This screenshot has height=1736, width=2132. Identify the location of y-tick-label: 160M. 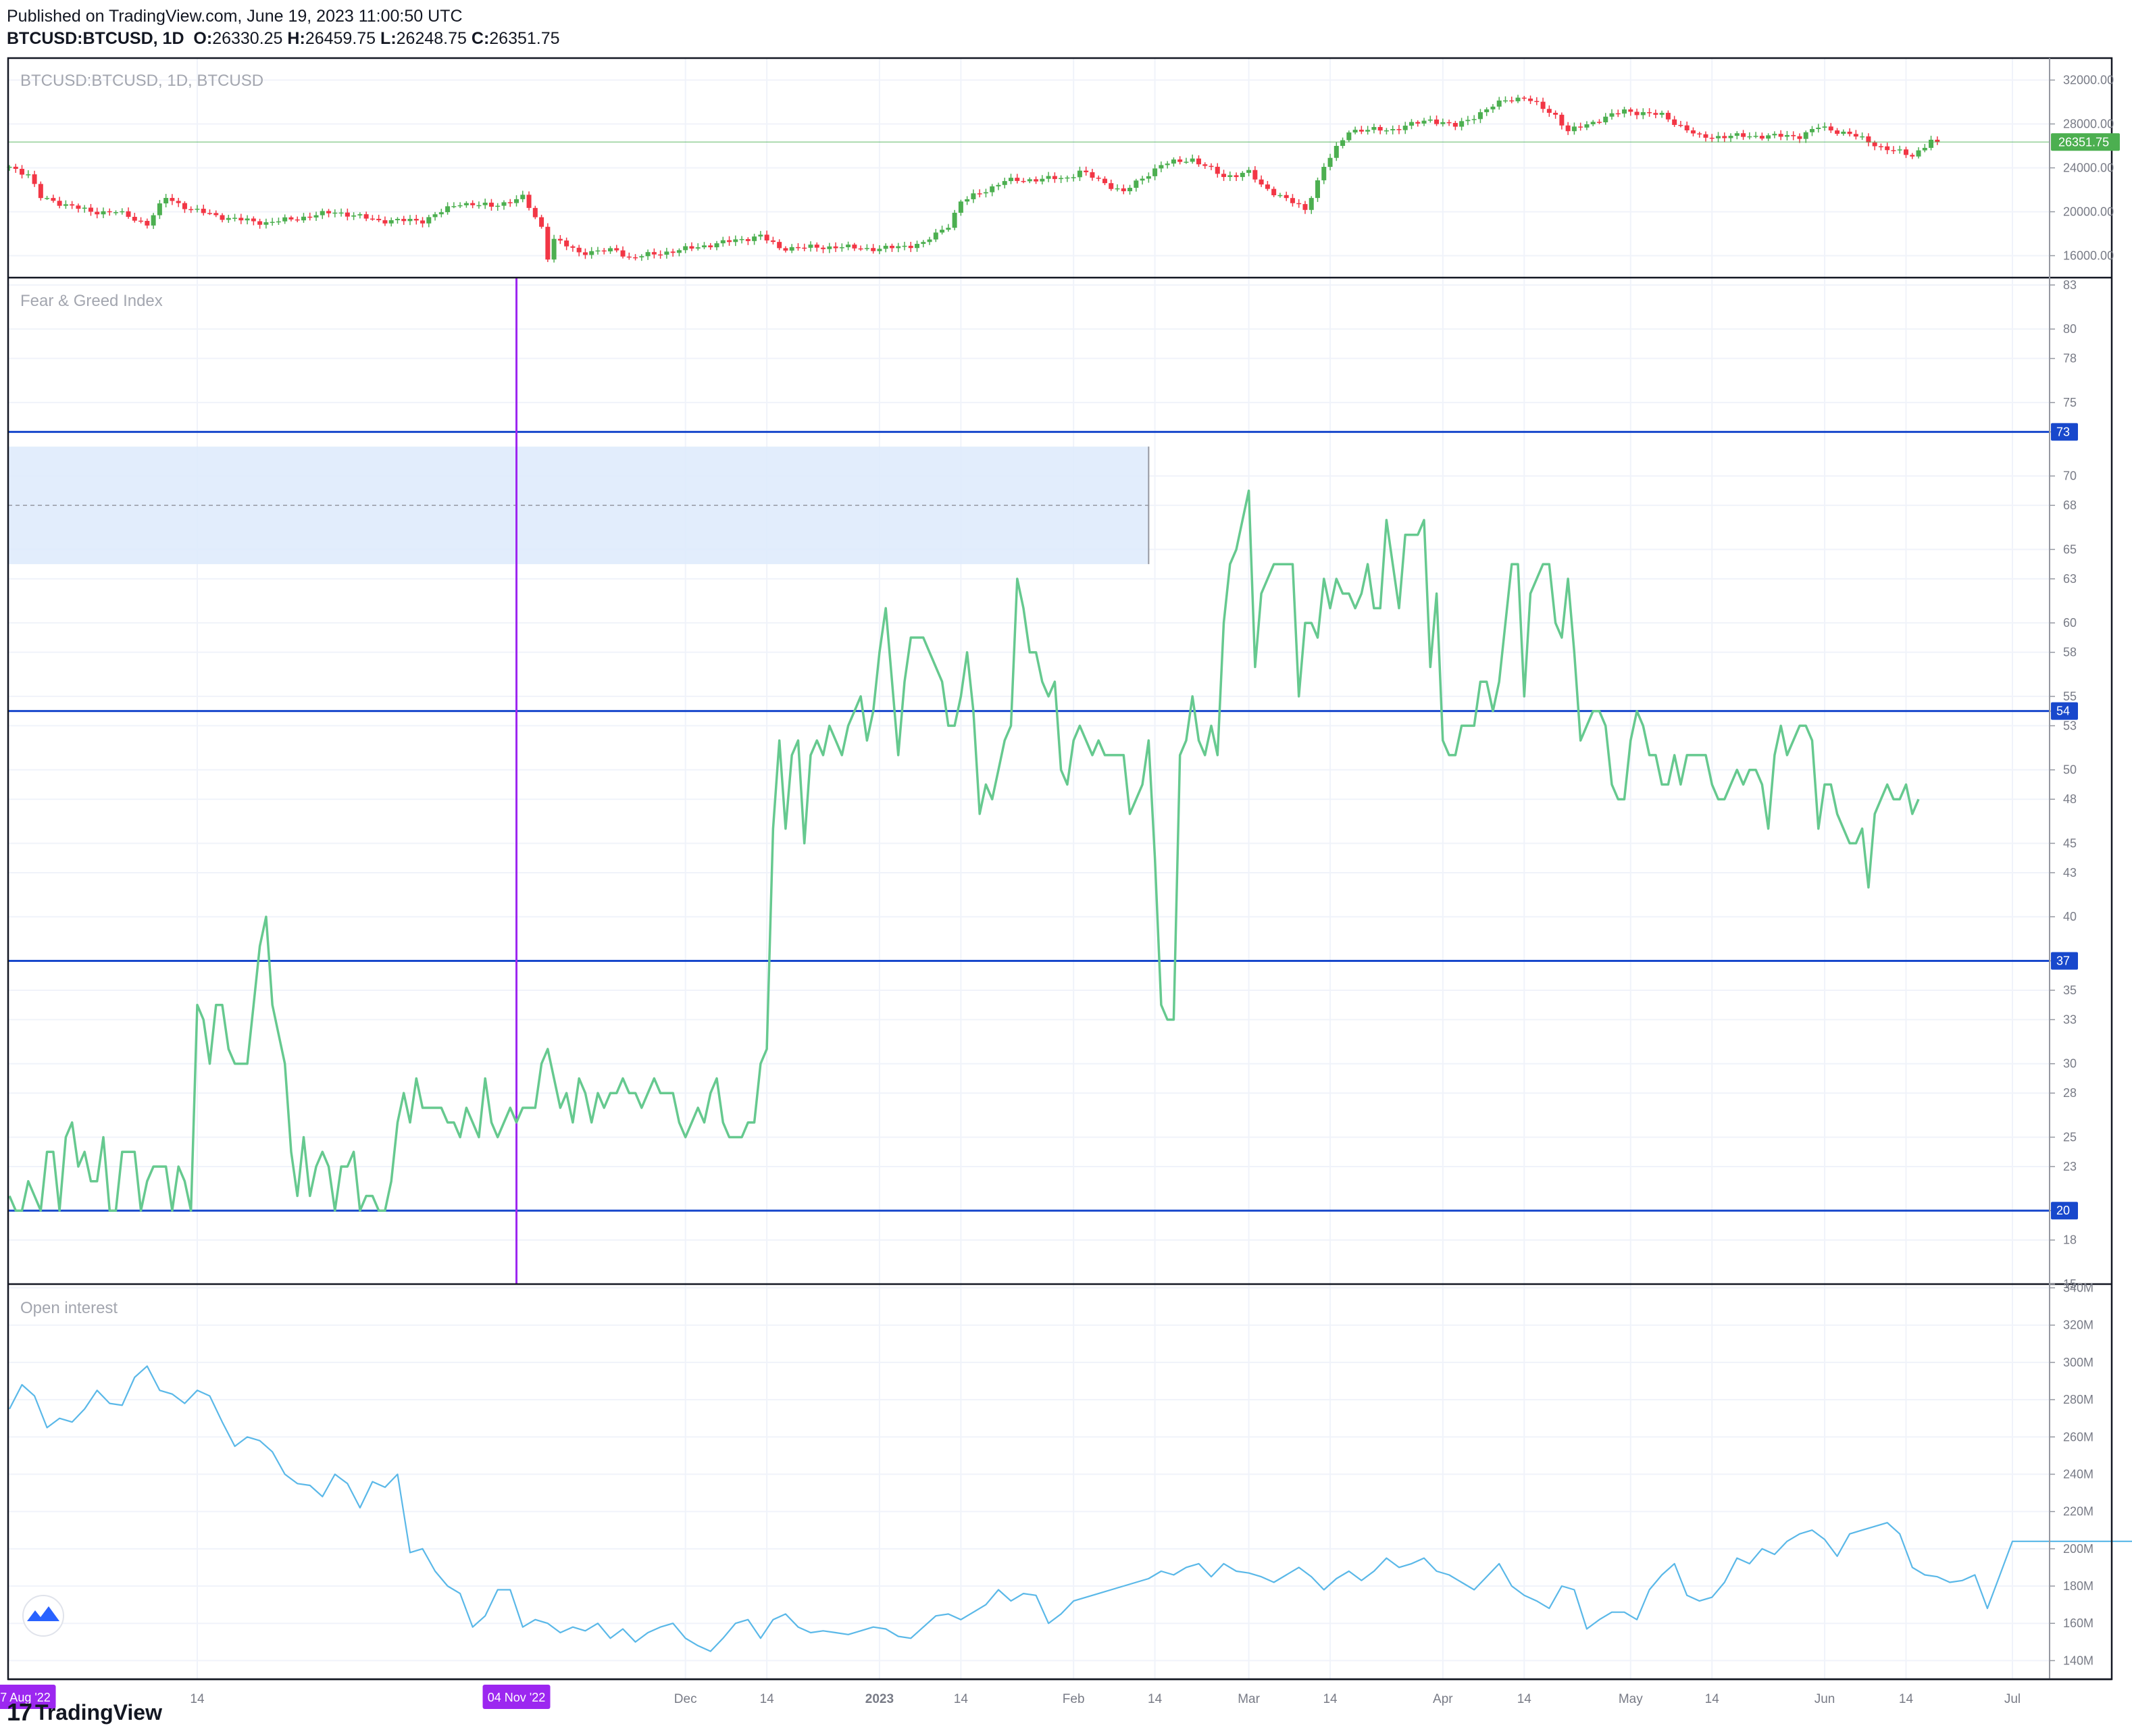
(2078, 1623).